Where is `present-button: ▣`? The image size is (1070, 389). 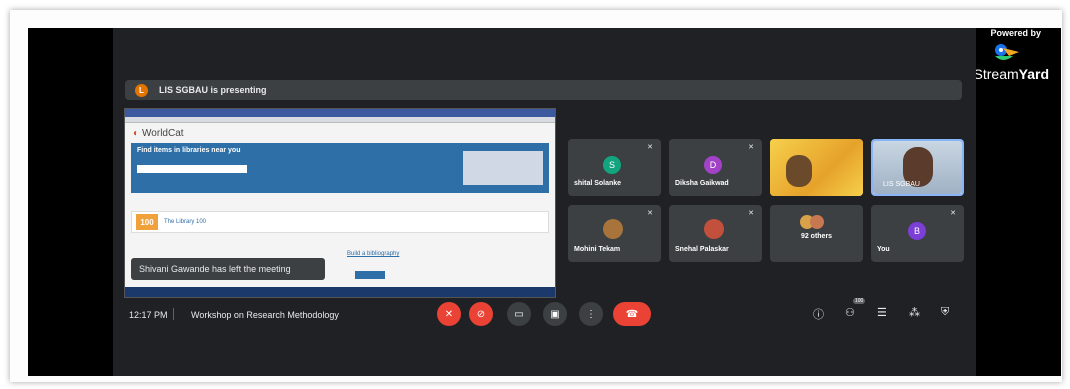 present-button: ▣ is located at coordinates (555, 314).